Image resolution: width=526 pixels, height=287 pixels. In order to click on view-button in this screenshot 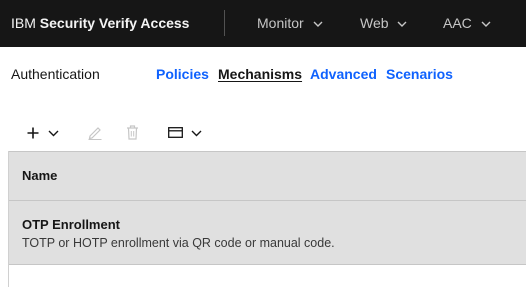, I will do `click(175, 132)`.